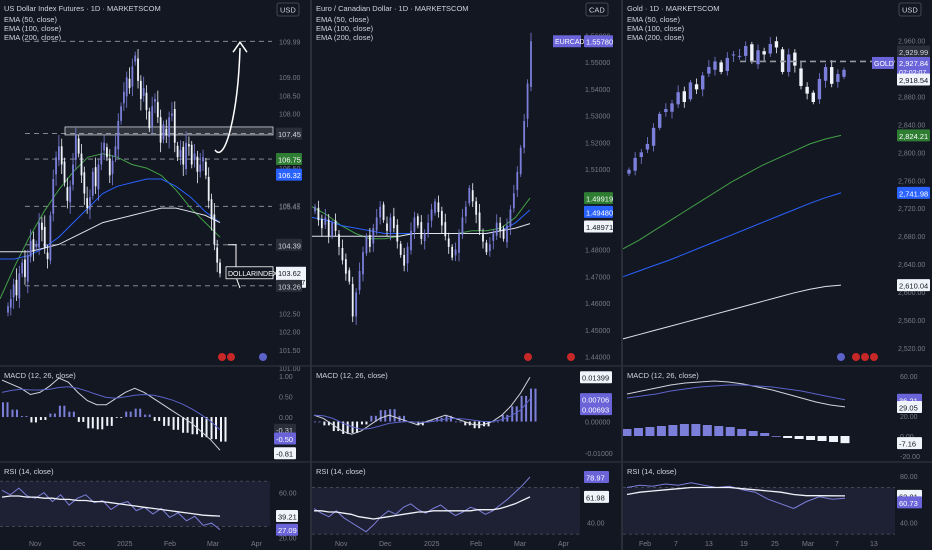 The image size is (932, 550). Describe the element at coordinates (597, 63) in the screenshot. I see `price-axis-label: 1.55000` at that location.